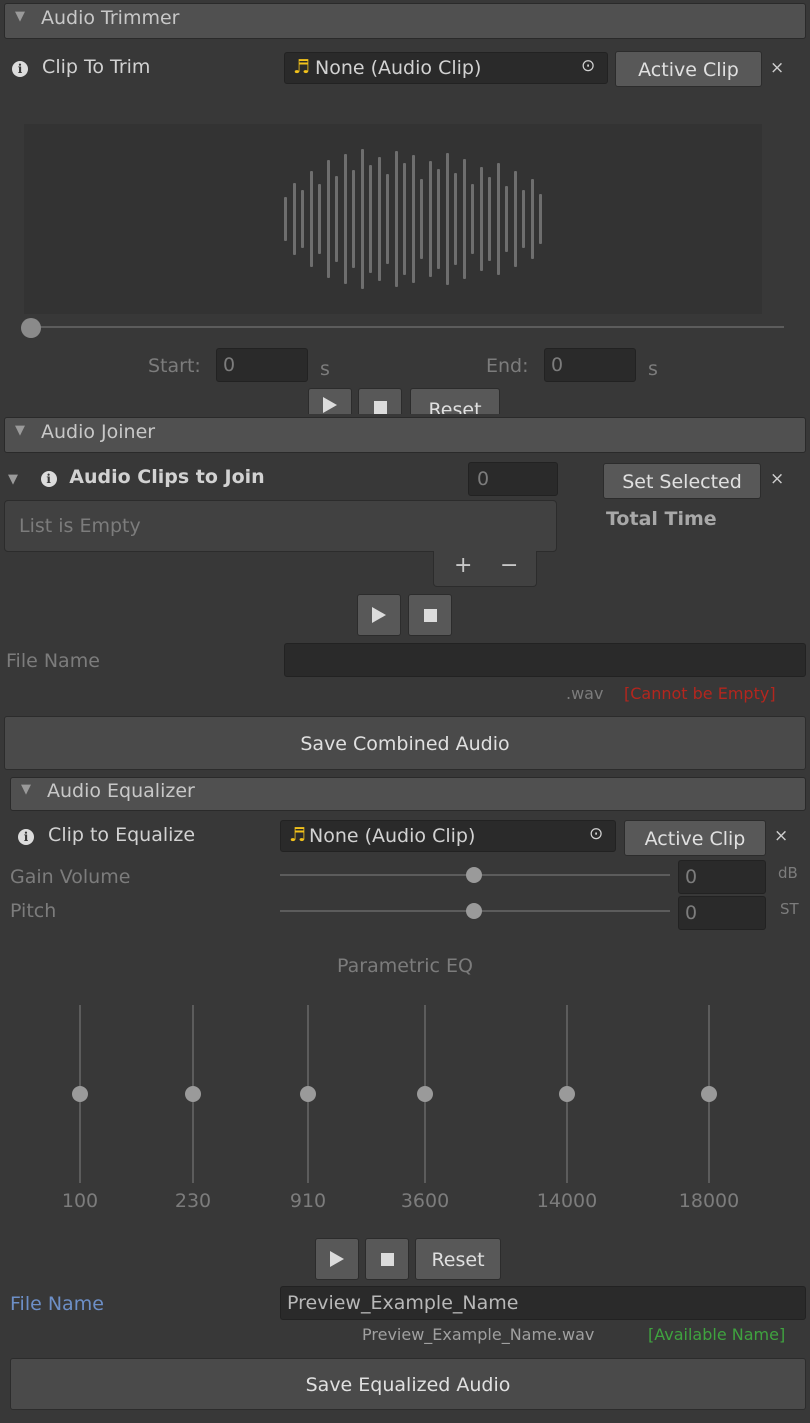 This screenshot has height=1423, width=810. What do you see at coordinates (567, 1201) in the screenshot?
I see `eq-band-frequency-label: 14000` at bounding box center [567, 1201].